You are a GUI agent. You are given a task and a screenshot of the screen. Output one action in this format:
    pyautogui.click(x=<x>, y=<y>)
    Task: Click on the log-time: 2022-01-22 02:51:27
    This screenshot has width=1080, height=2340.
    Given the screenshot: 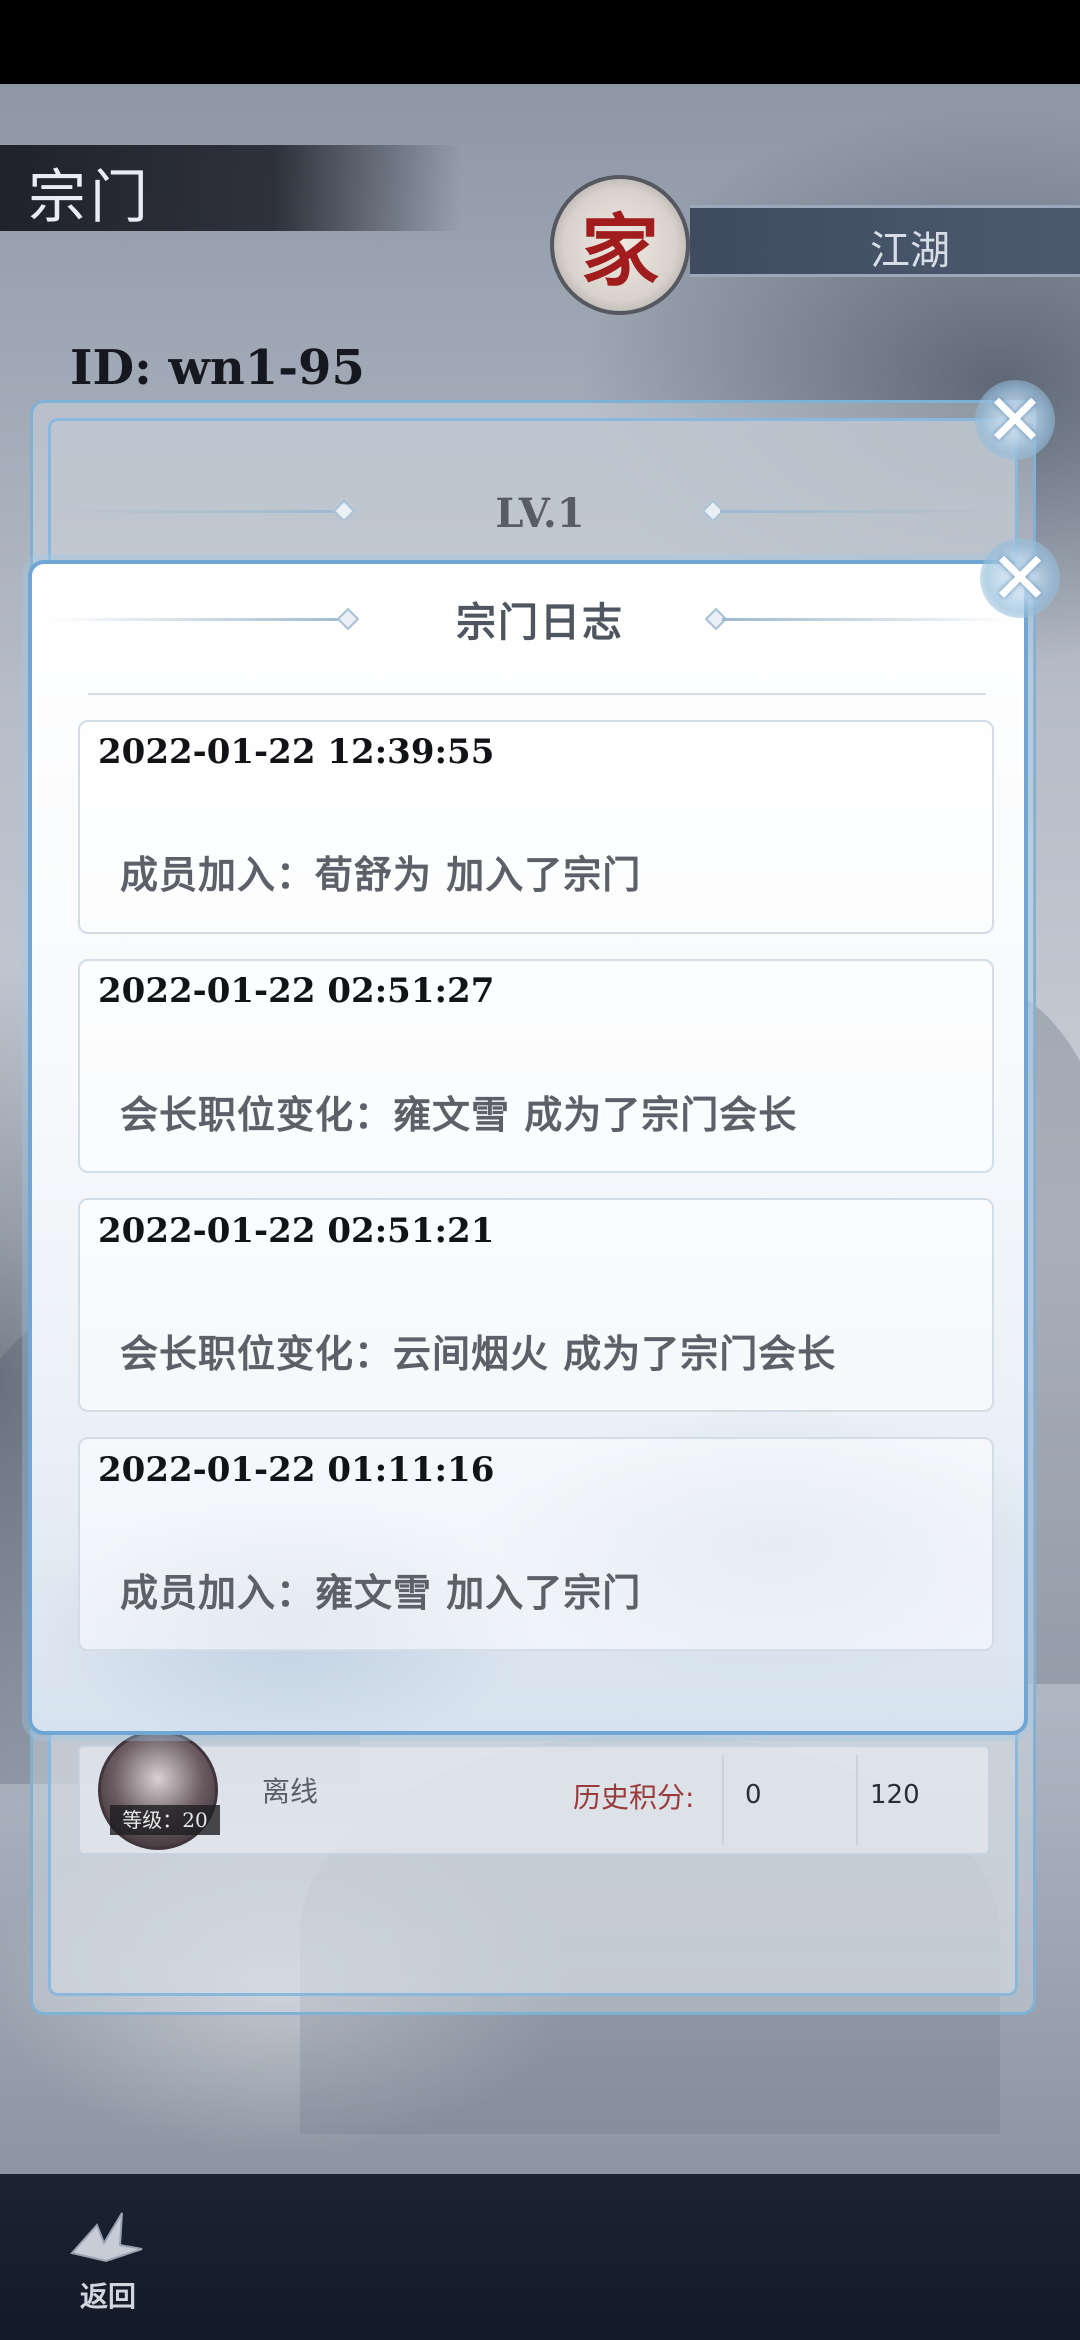 What is the action you would take?
    pyautogui.click(x=296, y=991)
    